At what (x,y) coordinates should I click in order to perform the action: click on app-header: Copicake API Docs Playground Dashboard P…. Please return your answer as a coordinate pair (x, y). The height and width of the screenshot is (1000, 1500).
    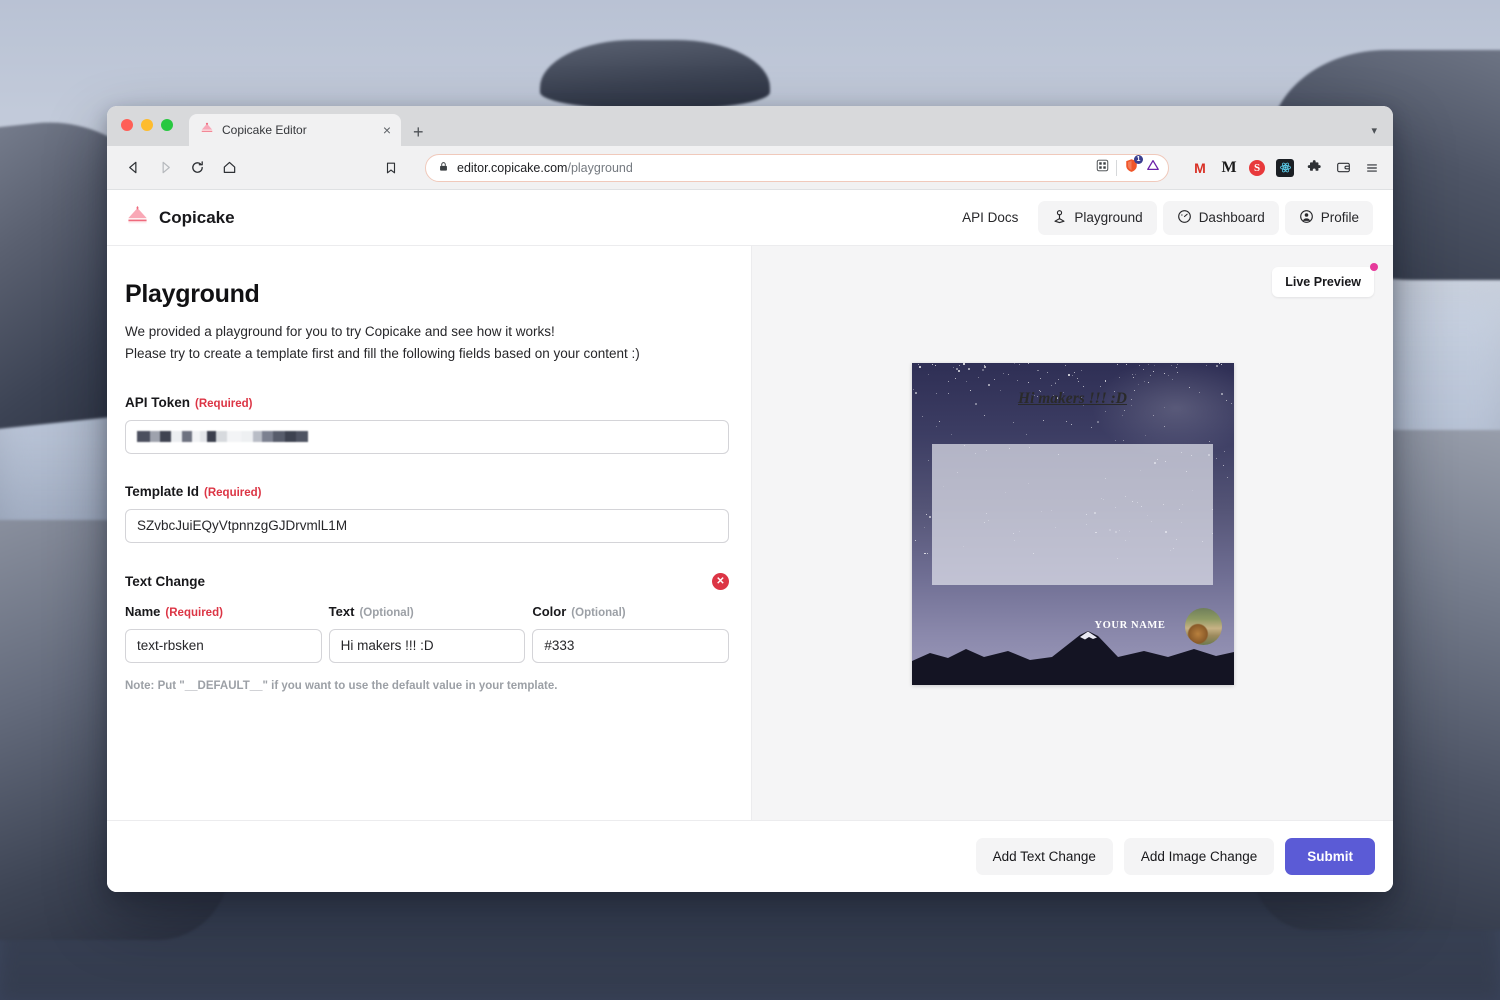
    Looking at the image, I should click on (750, 218).